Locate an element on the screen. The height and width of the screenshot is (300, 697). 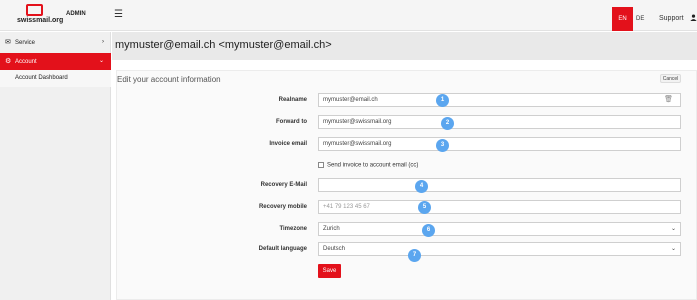
logo-text: swissmail.org is located at coordinates (40, 20).